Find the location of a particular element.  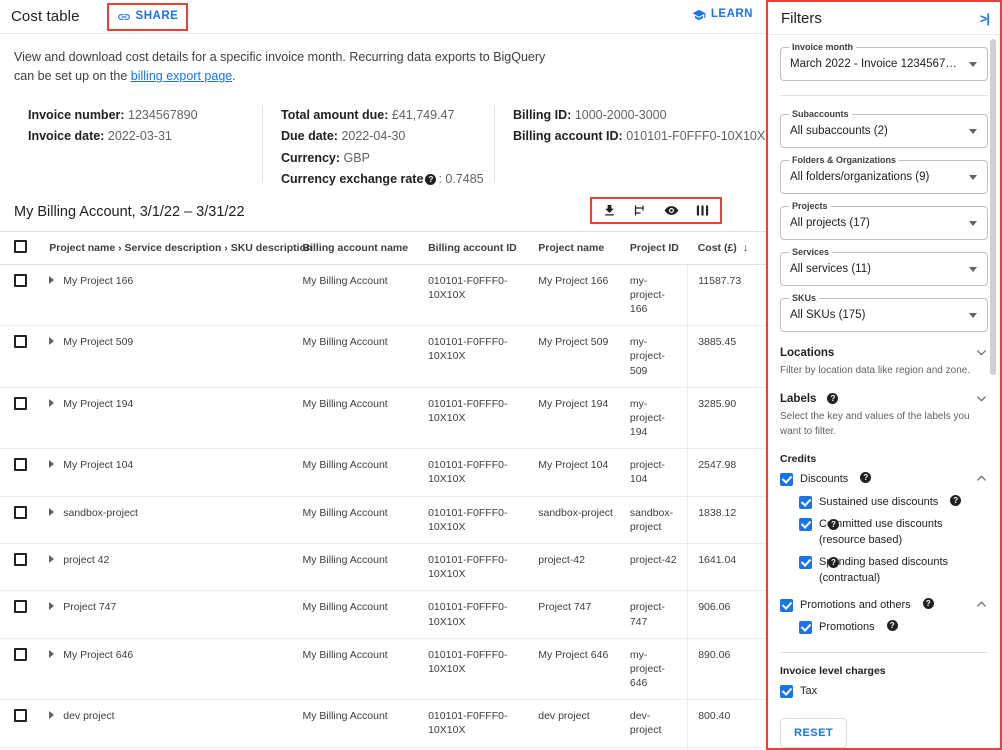

invoice-number-label: Invoice number: is located at coordinates (76, 114).